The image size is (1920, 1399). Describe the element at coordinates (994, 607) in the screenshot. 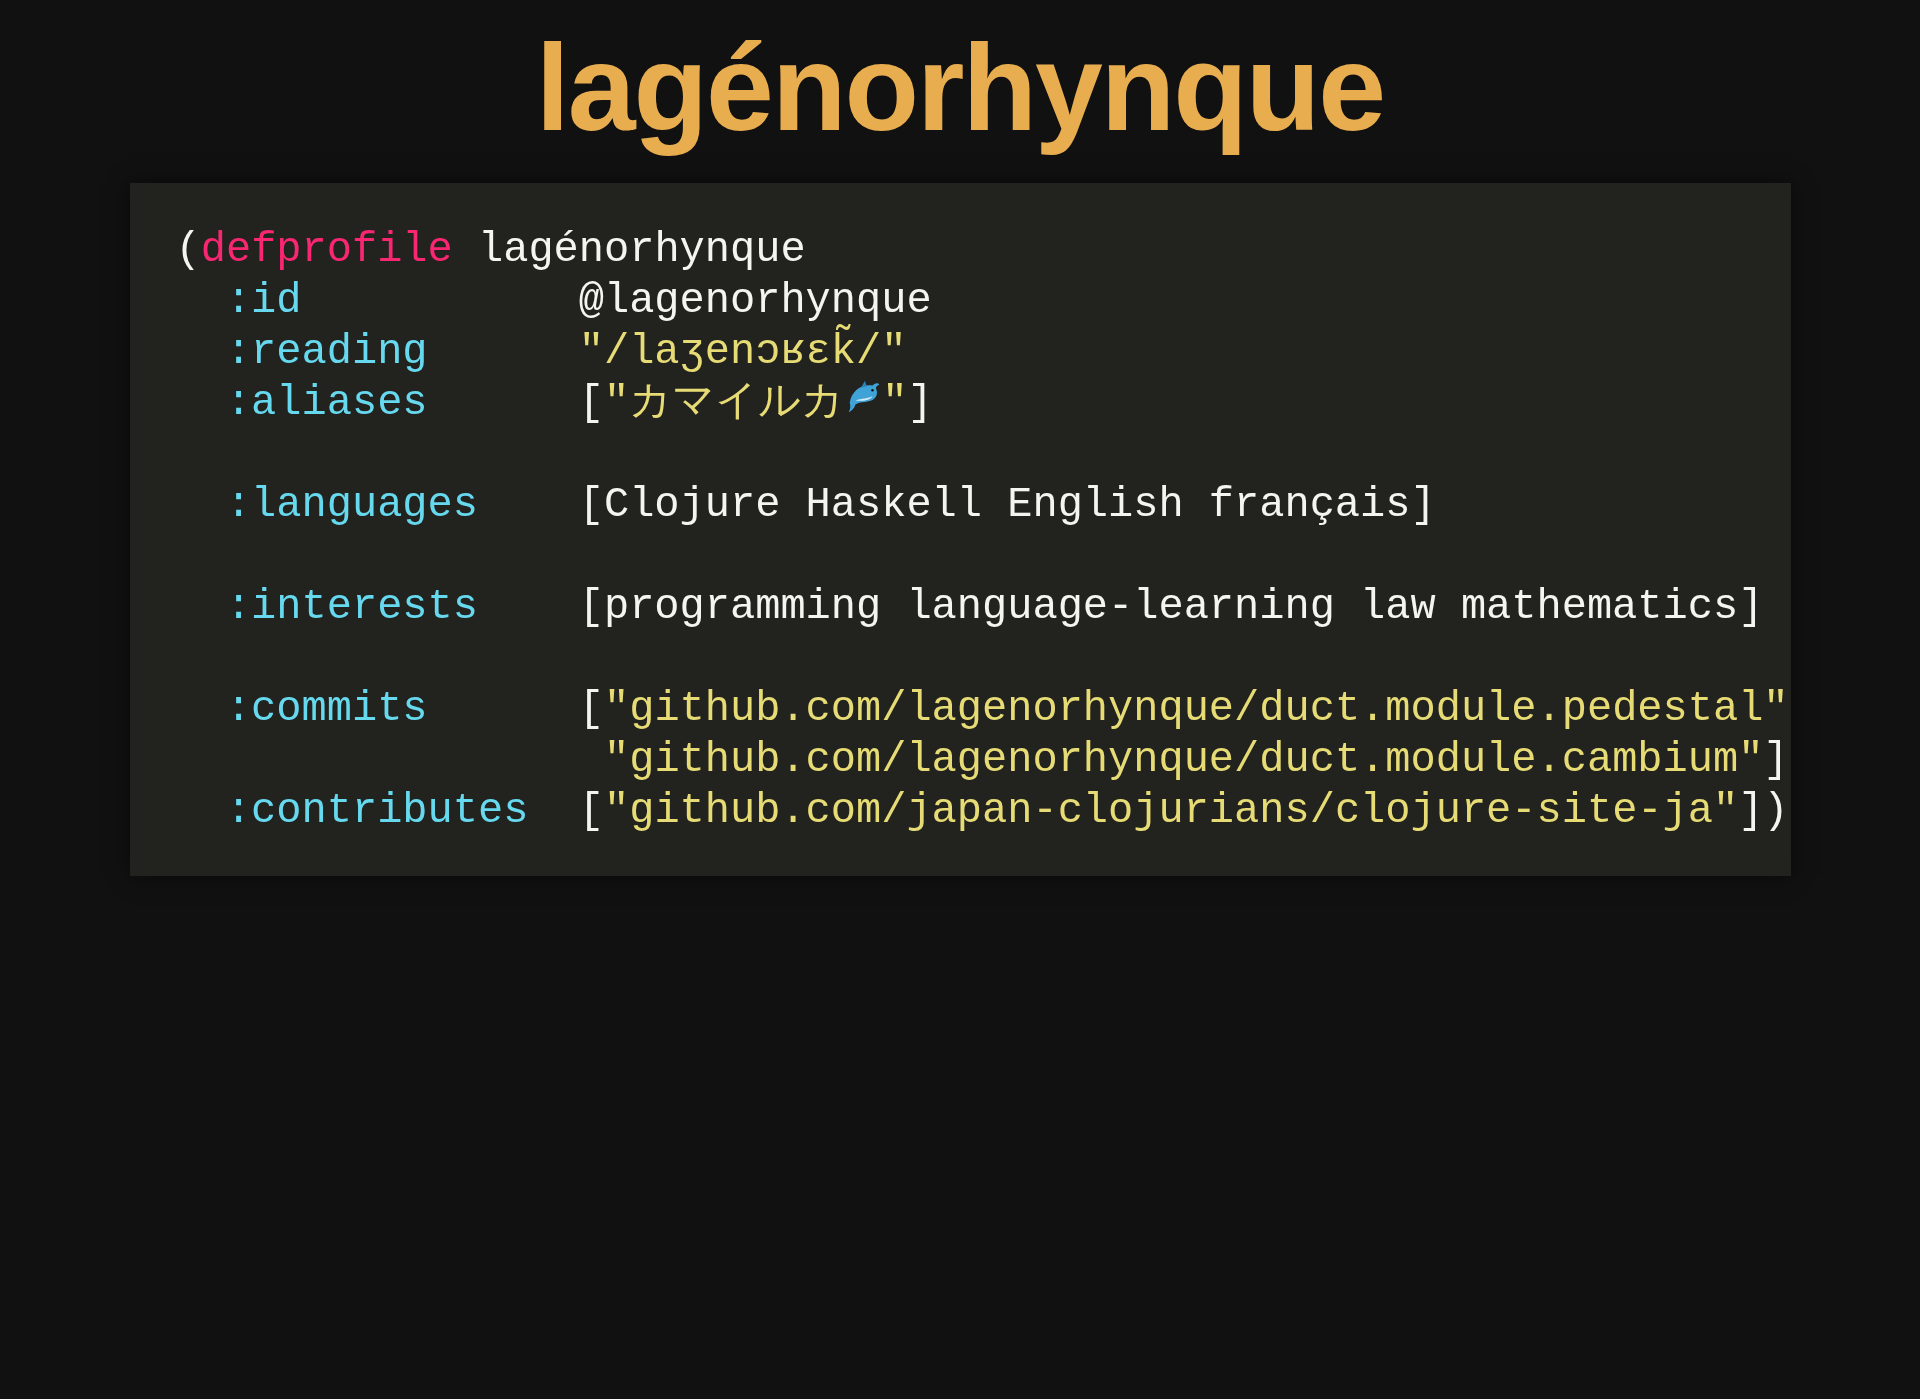

I see `code-line: :interests [programming language-learning law mathematics]` at that location.